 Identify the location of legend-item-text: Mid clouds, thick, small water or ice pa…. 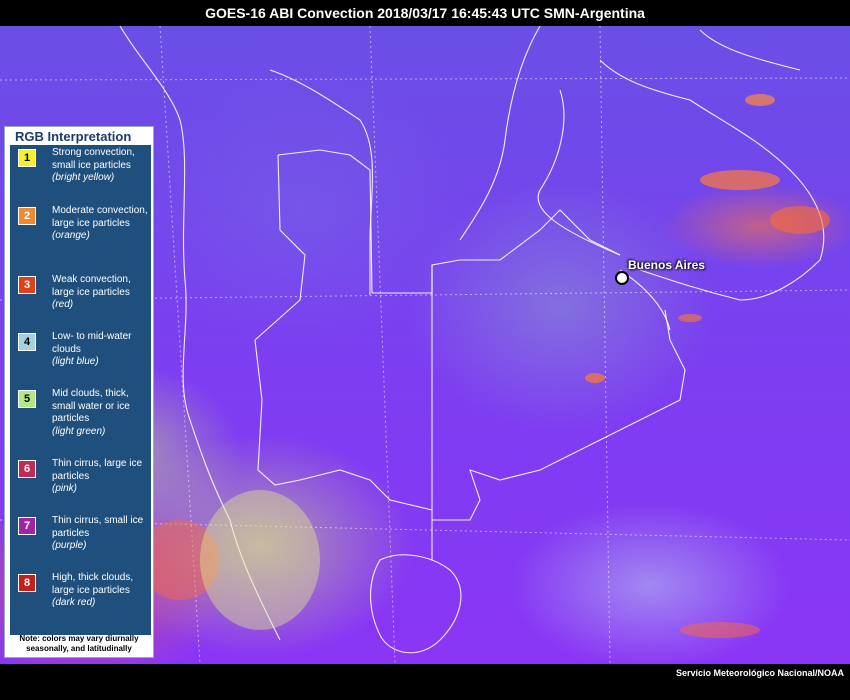
(91, 406).